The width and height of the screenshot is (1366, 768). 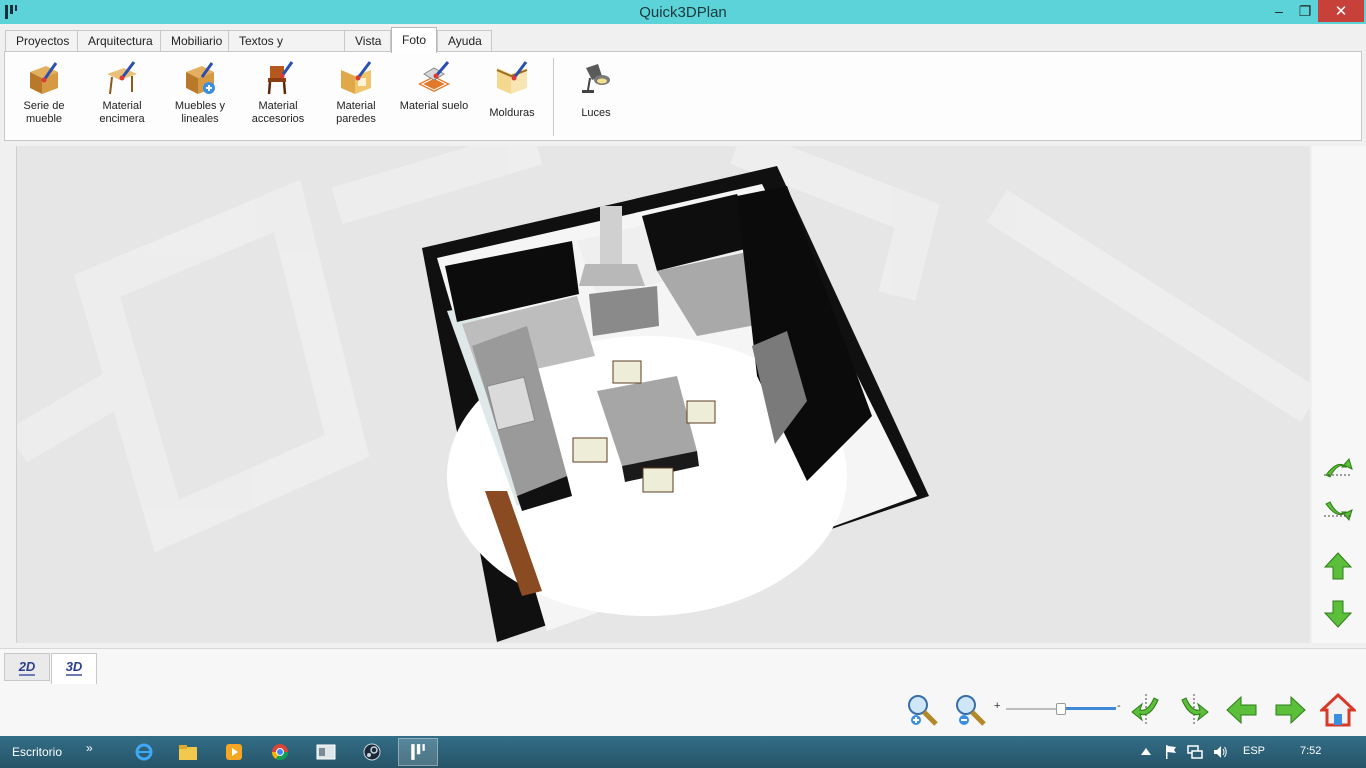 I want to click on quick3dplan-icon, so click(x=418, y=752).